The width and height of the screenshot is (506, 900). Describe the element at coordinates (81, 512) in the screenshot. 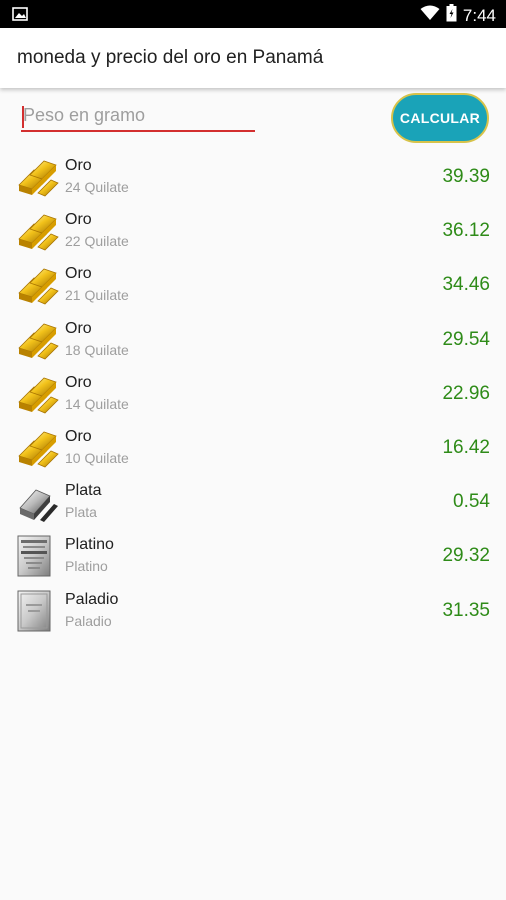

I see `metal-karat: Plata` at that location.